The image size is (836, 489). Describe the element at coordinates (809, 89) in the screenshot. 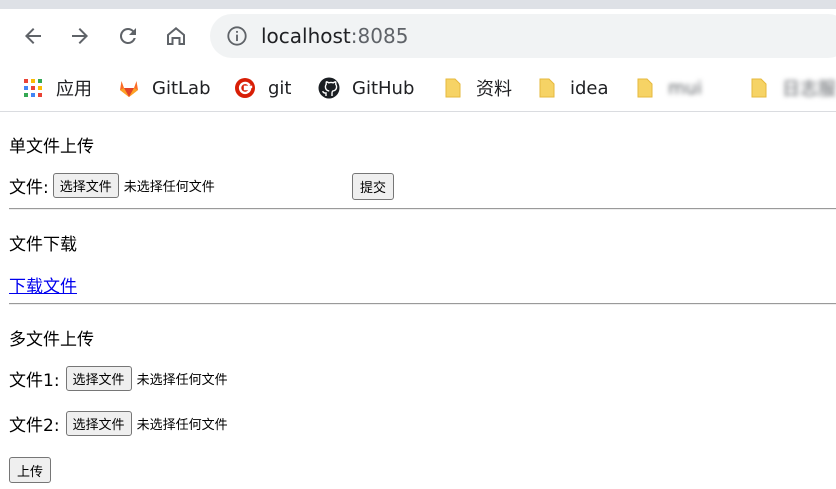

I see `bookmark-label: 日志服` at that location.